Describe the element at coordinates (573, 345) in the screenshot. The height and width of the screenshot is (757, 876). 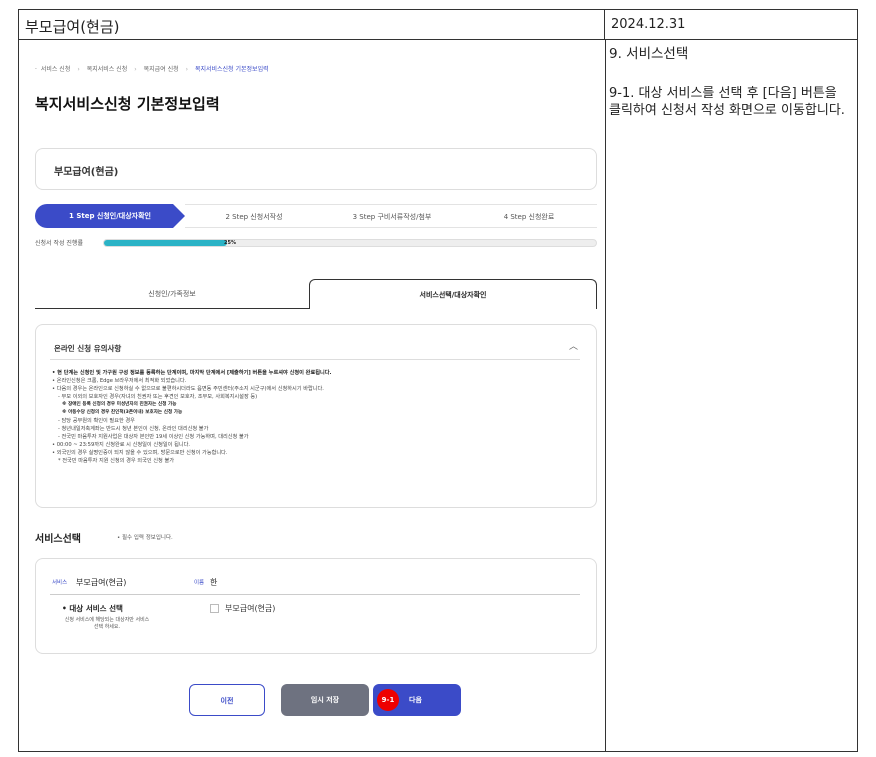
I see `chevron-up-icon: ︿` at that location.